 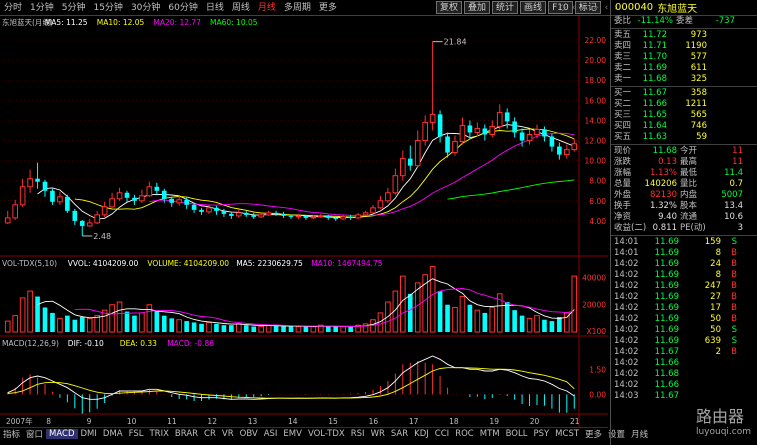 I want to click on order-label: 卖五, so click(x=623, y=35).